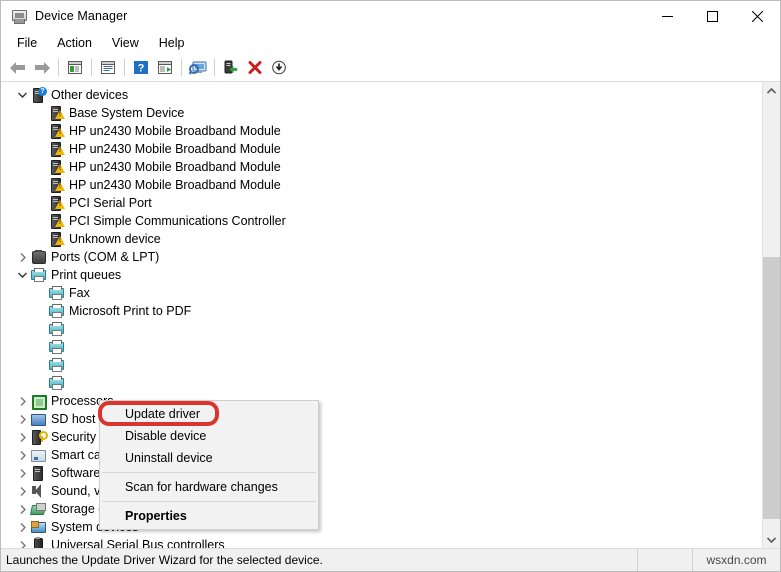 The height and width of the screenshot is (572, 781). What do you see at coordinates (130, 311) in the screenshot?
I see `tree-row-label: Microsoft Print to PDF` at bounding box center [130, 311].